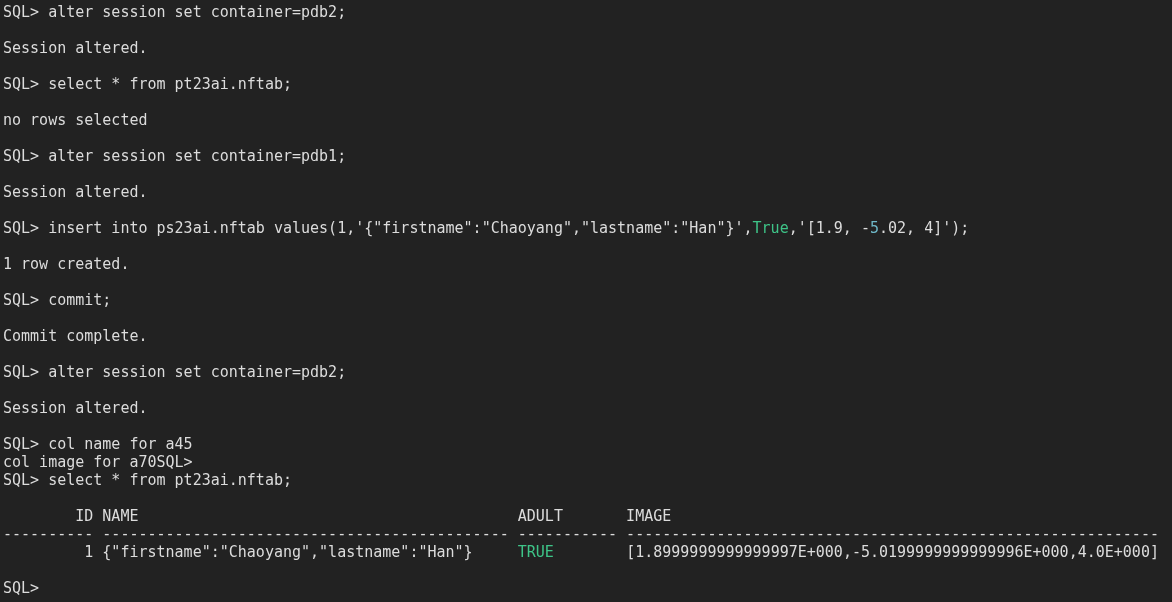 Image resolution: width=1172 pixels, height=602 pixels. Describe the element at coordinates (21, 588) in the screenshot. I see `terminal-line: SQL>` at that location.